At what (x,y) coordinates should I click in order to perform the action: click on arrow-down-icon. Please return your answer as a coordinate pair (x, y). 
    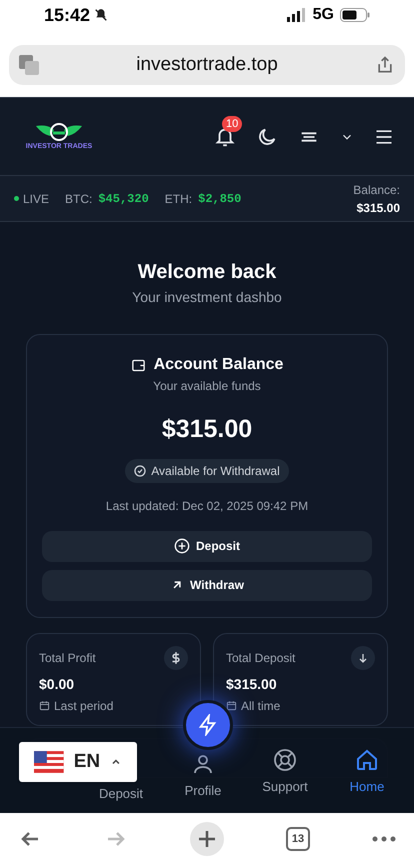
    Looking at the image, I should click on (363, 658).